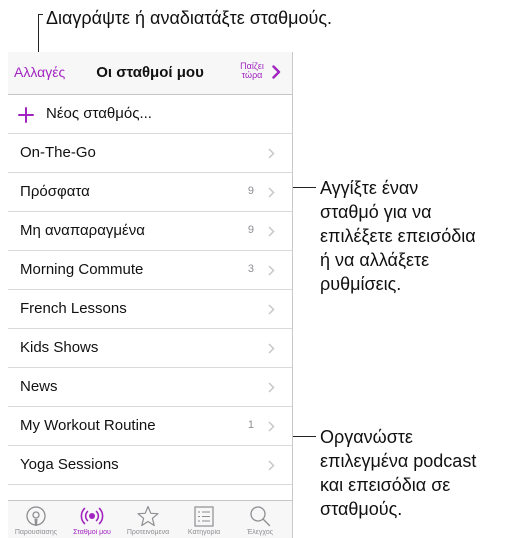 The height and width of the screenshot is (538, 518). What do you see at coordinates (148, 532) in the screenshot?
I see `tab-label: Προτεινόμενα` at bounding box center [148, 532].